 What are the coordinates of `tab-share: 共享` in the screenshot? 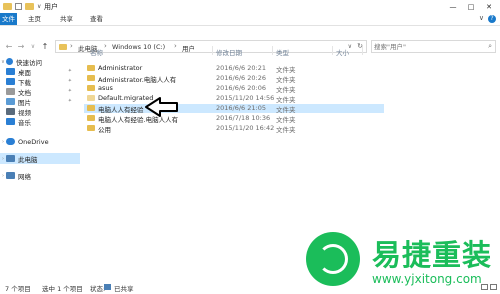 It's located at (66, 19).